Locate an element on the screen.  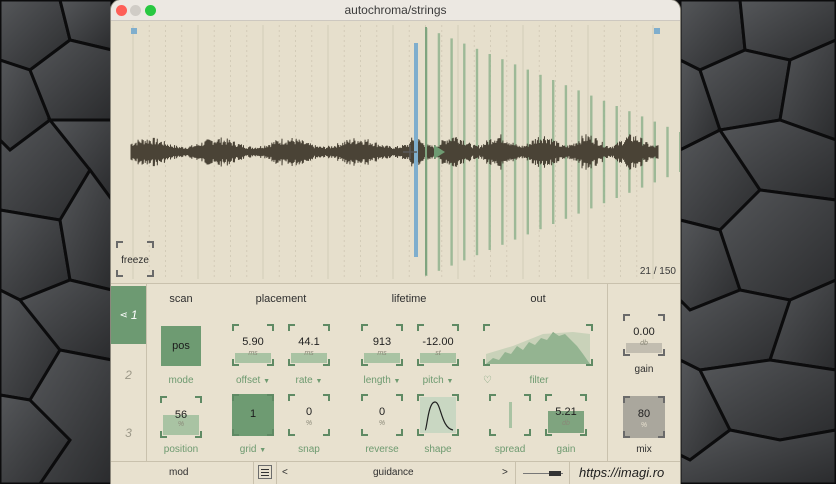
mode-label: mode is located at coordinates (181, 380).